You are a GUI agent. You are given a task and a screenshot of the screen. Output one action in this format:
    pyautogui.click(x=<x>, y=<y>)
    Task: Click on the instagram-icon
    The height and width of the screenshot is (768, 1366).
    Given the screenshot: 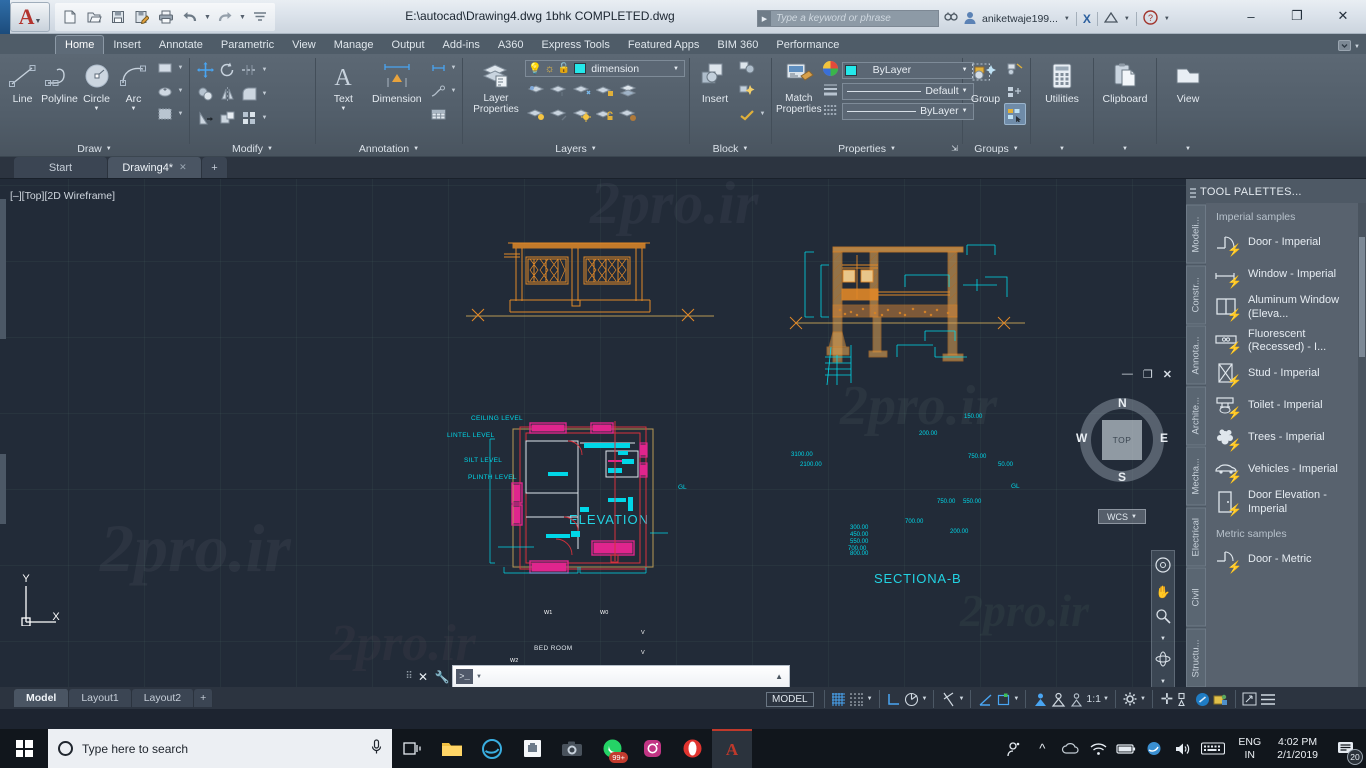 What is the action you would take?
    pyautogui.click(x=652, y=748)
    